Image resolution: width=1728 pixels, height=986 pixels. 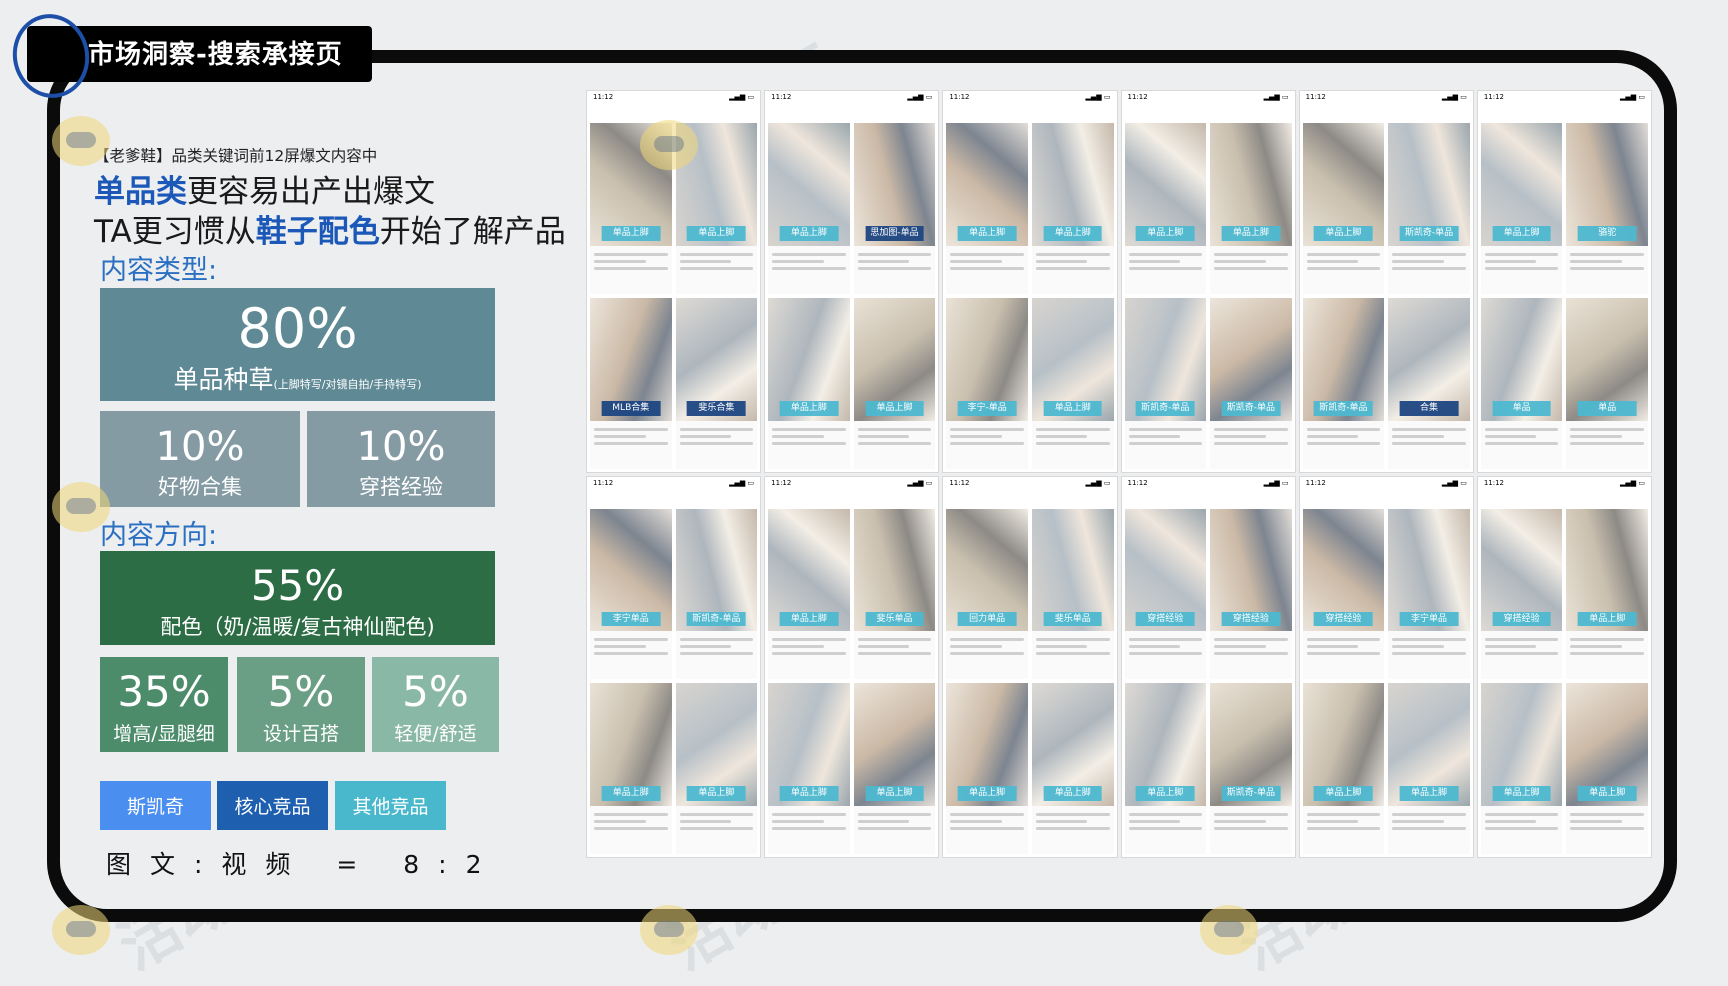 What do you see at coordinates (164, 704) in the screenshot?
I see `stat-card-height: 35% 增高/显腿细` at bounding box center [164, 704].